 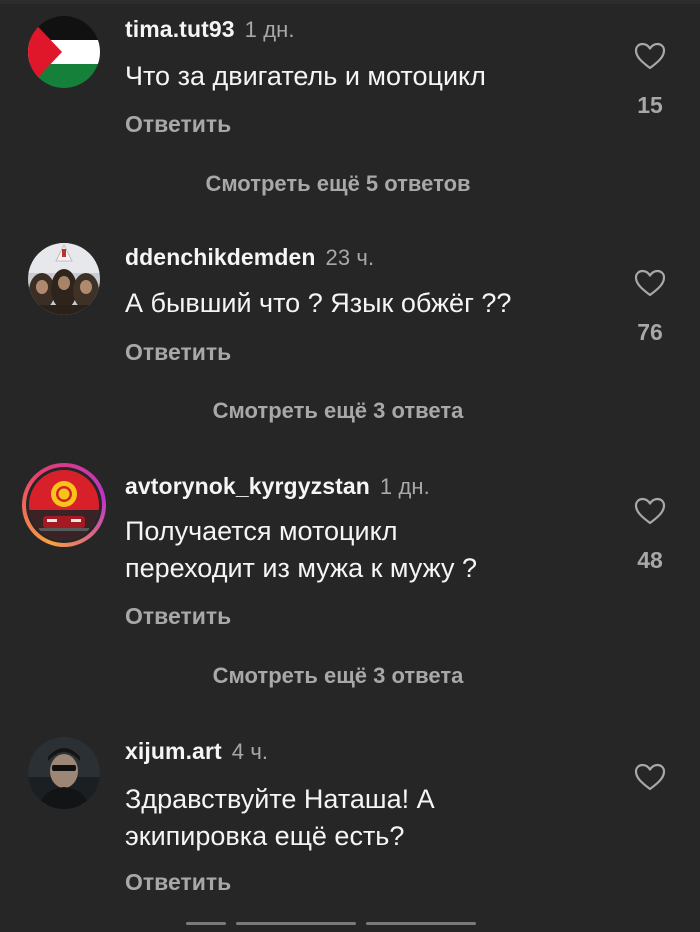 I want to click on kyrgyzstan-flag-icon, so click(x=64, y=505).